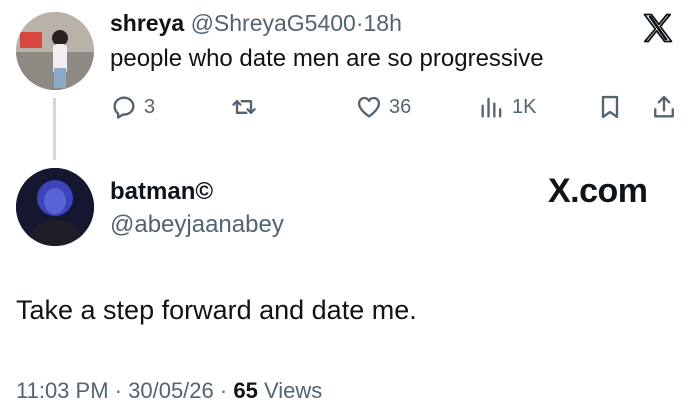  Describe the element at coordinates (507, 107) in the screenshot. I see `views-button: 1K` at that location.